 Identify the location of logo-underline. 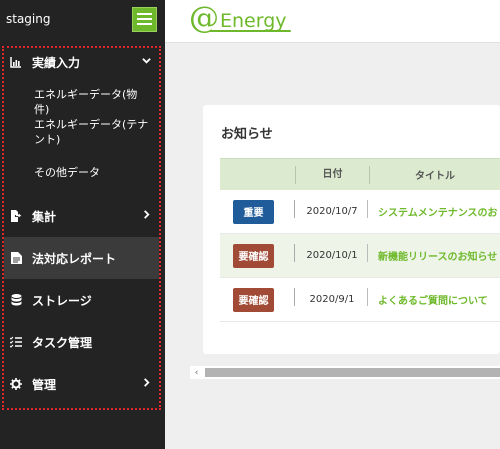
(250, 31).